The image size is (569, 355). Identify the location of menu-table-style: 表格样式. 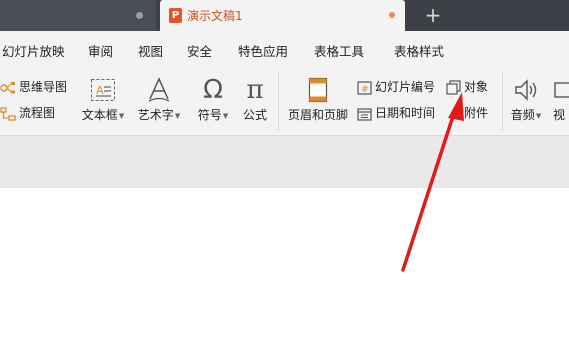
(419, 50).